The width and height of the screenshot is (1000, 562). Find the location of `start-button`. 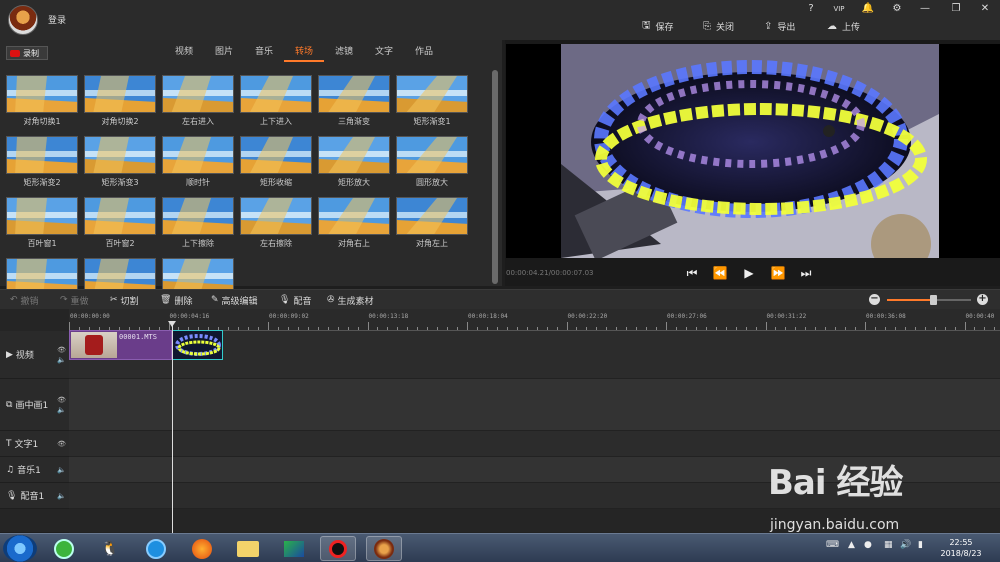

start-button is located at coordinates (20, 548).